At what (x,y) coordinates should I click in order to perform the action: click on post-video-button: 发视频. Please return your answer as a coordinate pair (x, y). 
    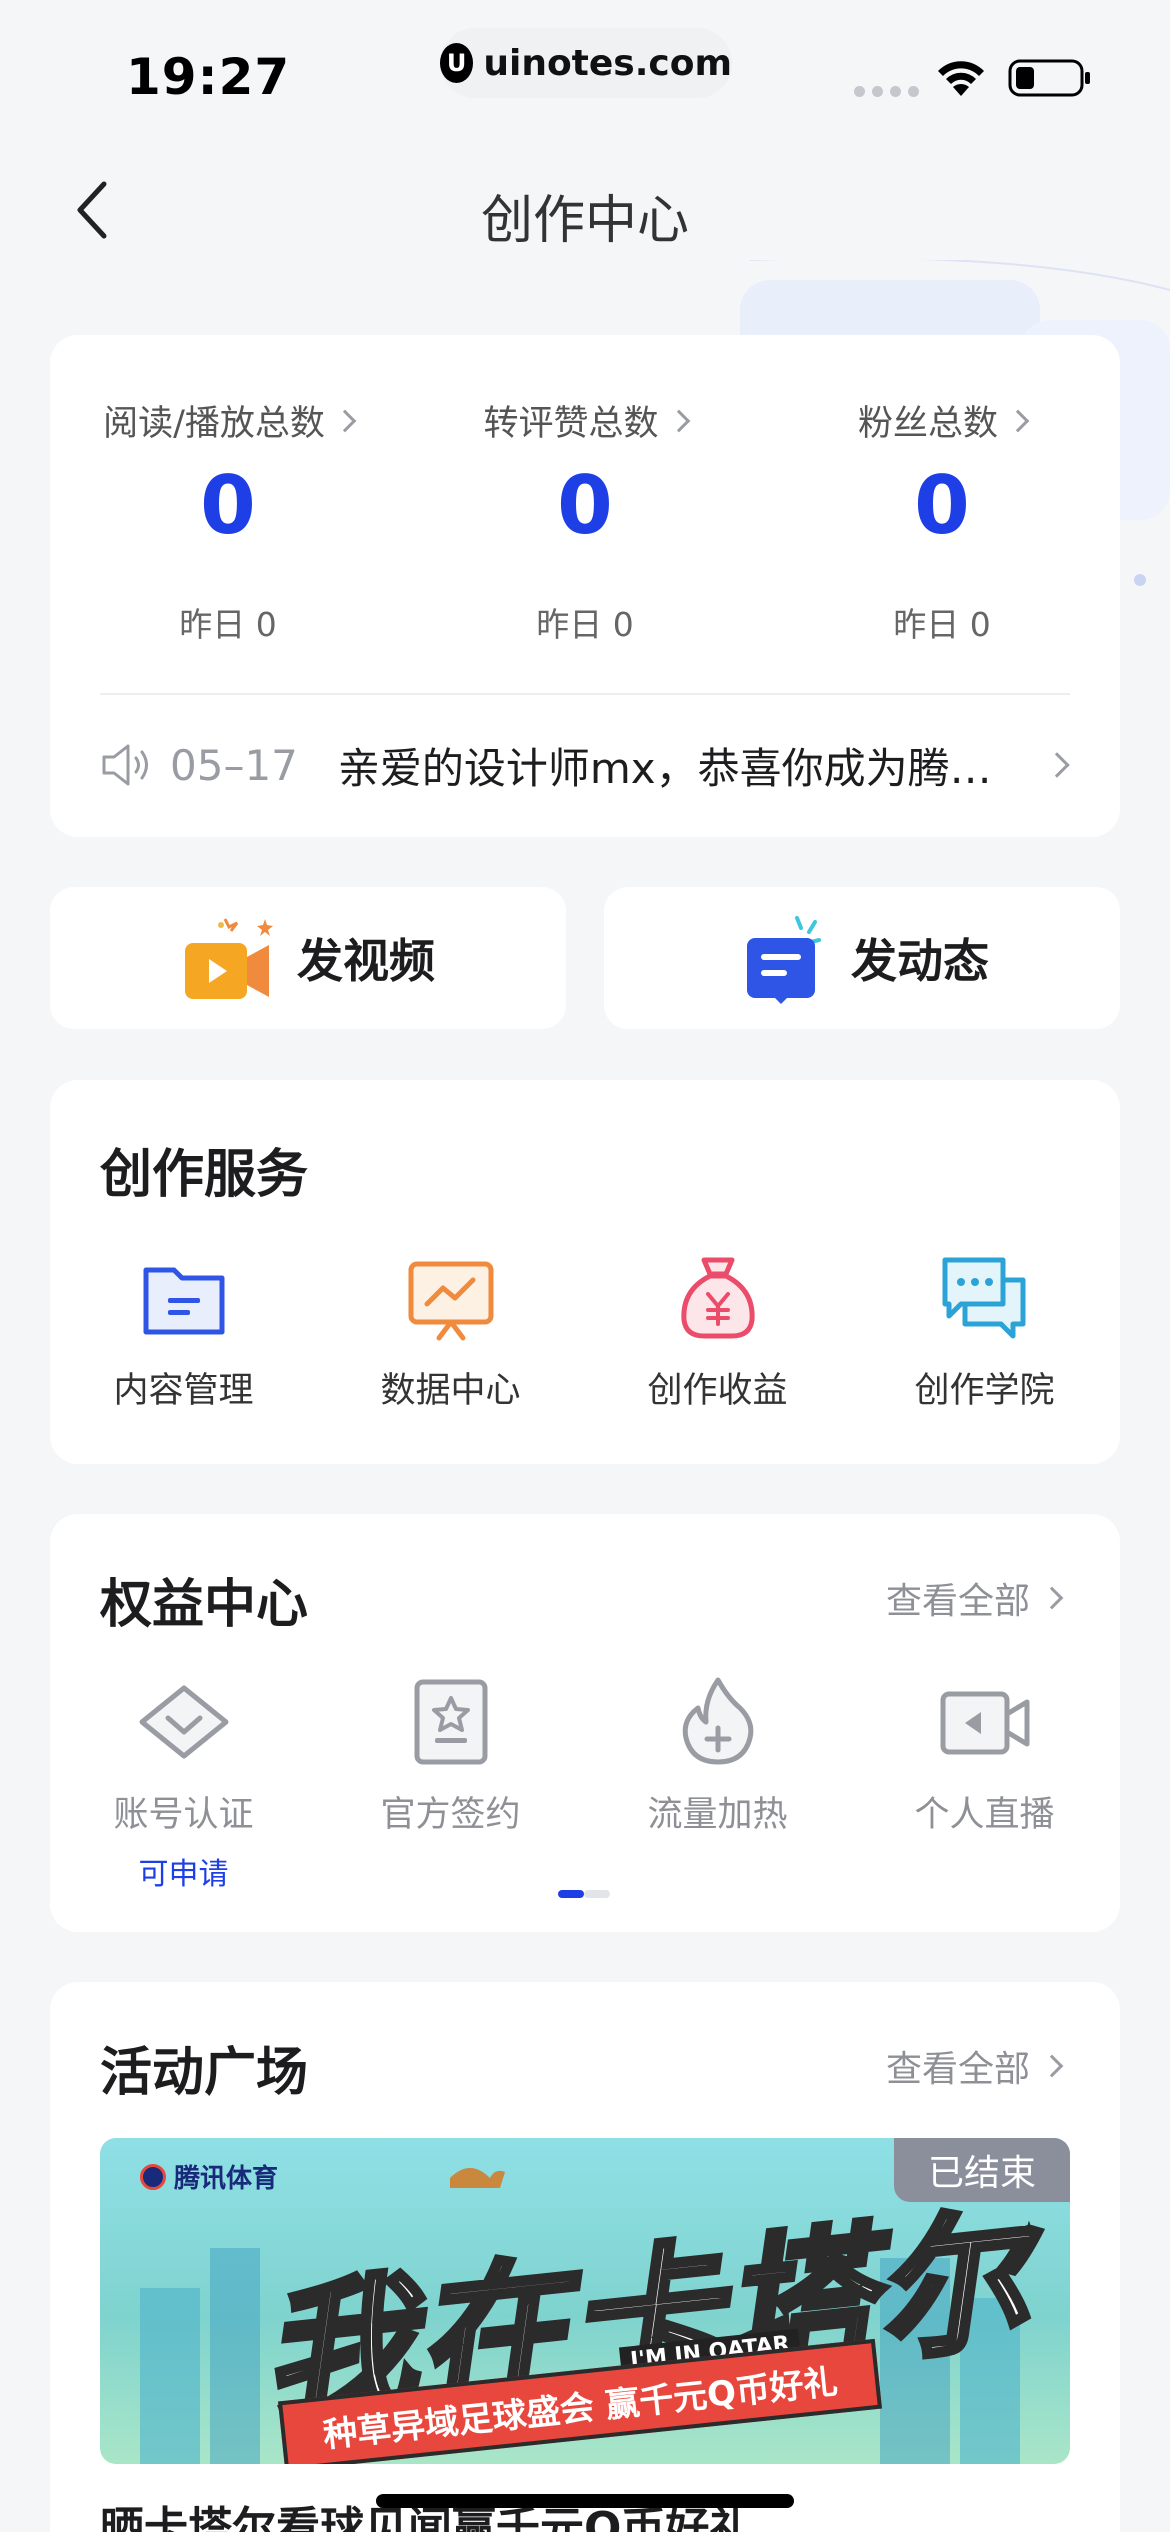
    Looking at the image, I should click on (308, 958).